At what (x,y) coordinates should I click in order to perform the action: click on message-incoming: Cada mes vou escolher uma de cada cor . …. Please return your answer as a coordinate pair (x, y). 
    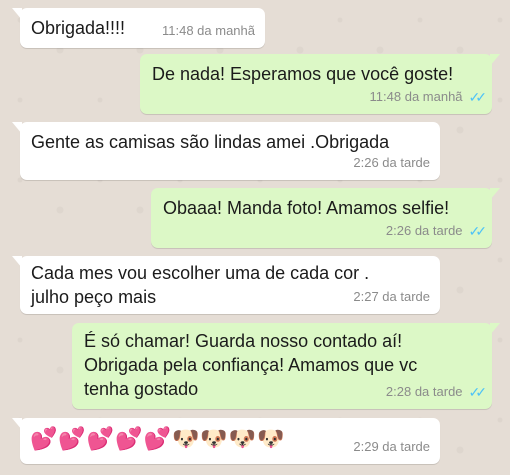
    Looking at the image, I should click on (226, 285).